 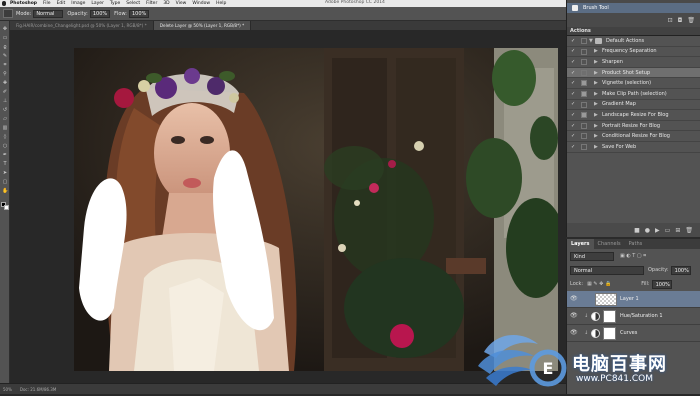 What do you see at coordinates (680, 270) in the screenshot?
I see `layer-opacity-field: 100%` at bounding box center [680, 270].